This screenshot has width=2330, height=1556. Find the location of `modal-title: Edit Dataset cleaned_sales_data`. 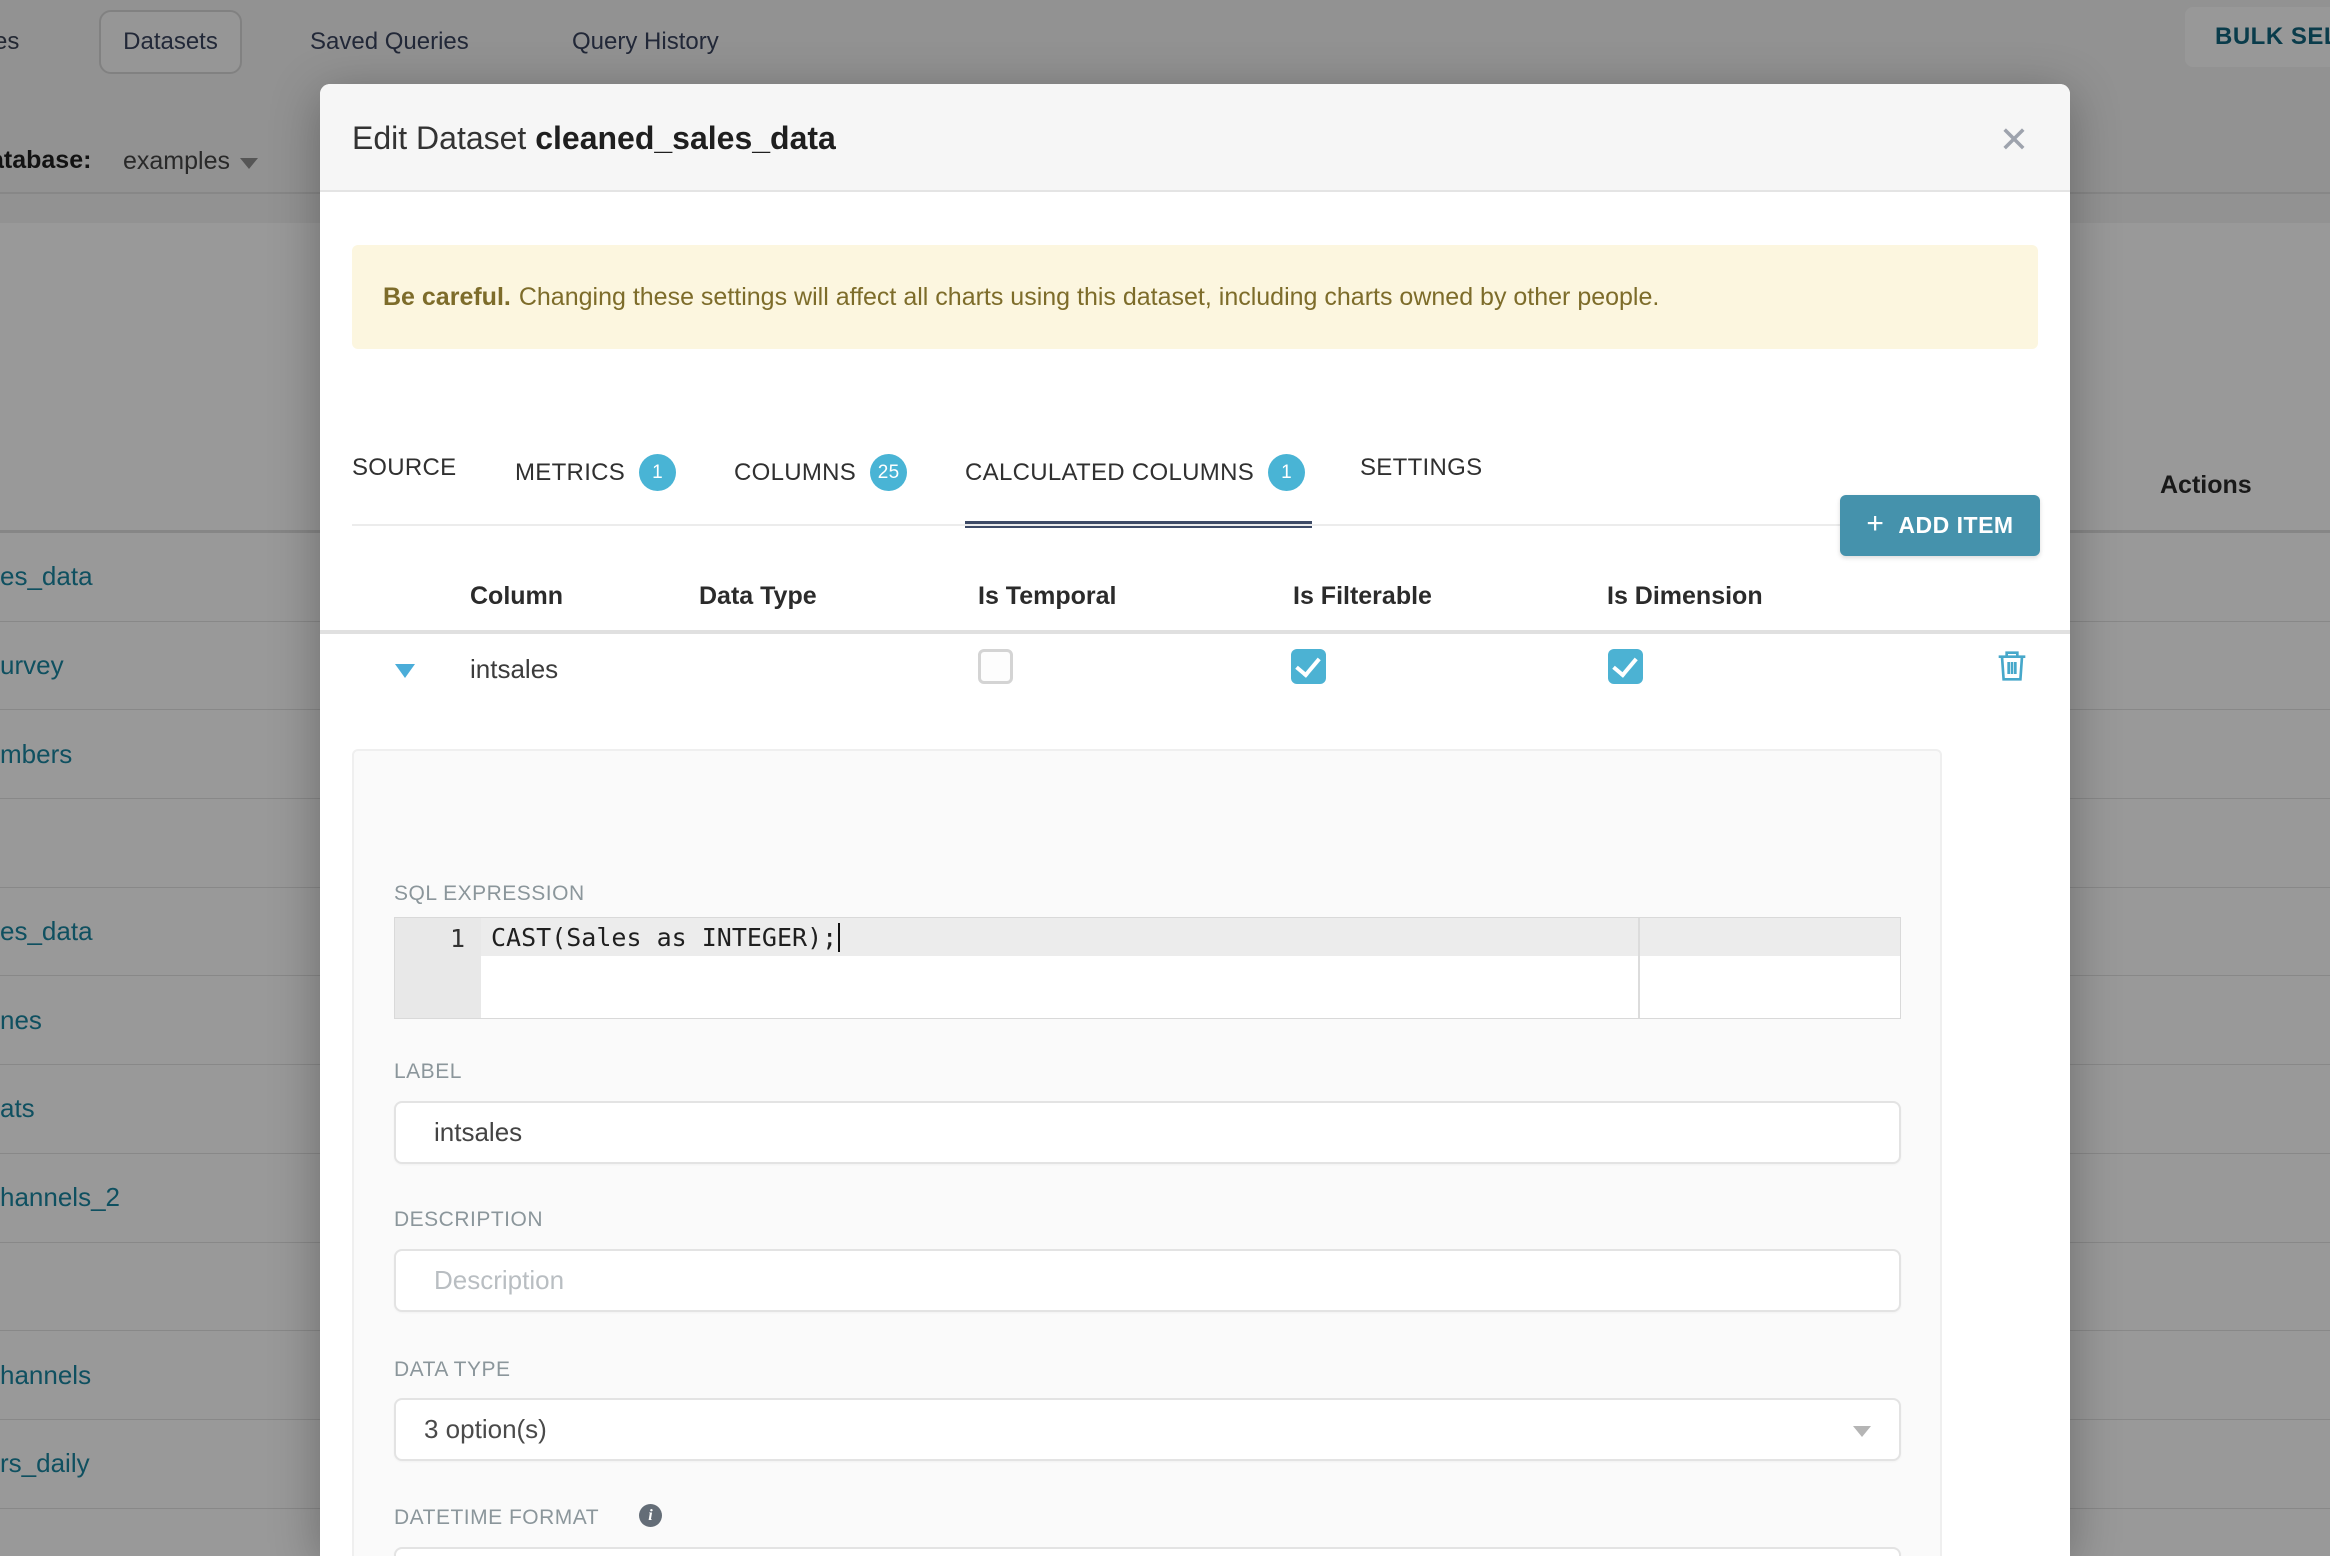

modal-title: Edit Dataset cleaned_sales_data is located at coordinates (594, 138).